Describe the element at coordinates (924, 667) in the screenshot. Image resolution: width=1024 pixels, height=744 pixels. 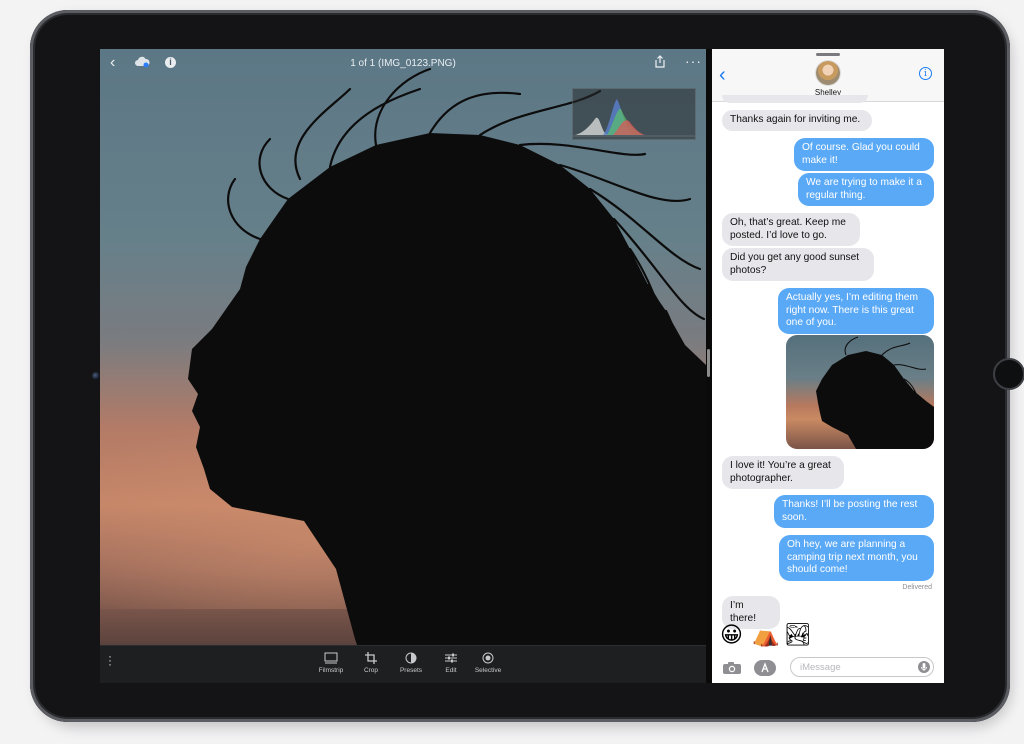
I see `microphone-icon` at that location.